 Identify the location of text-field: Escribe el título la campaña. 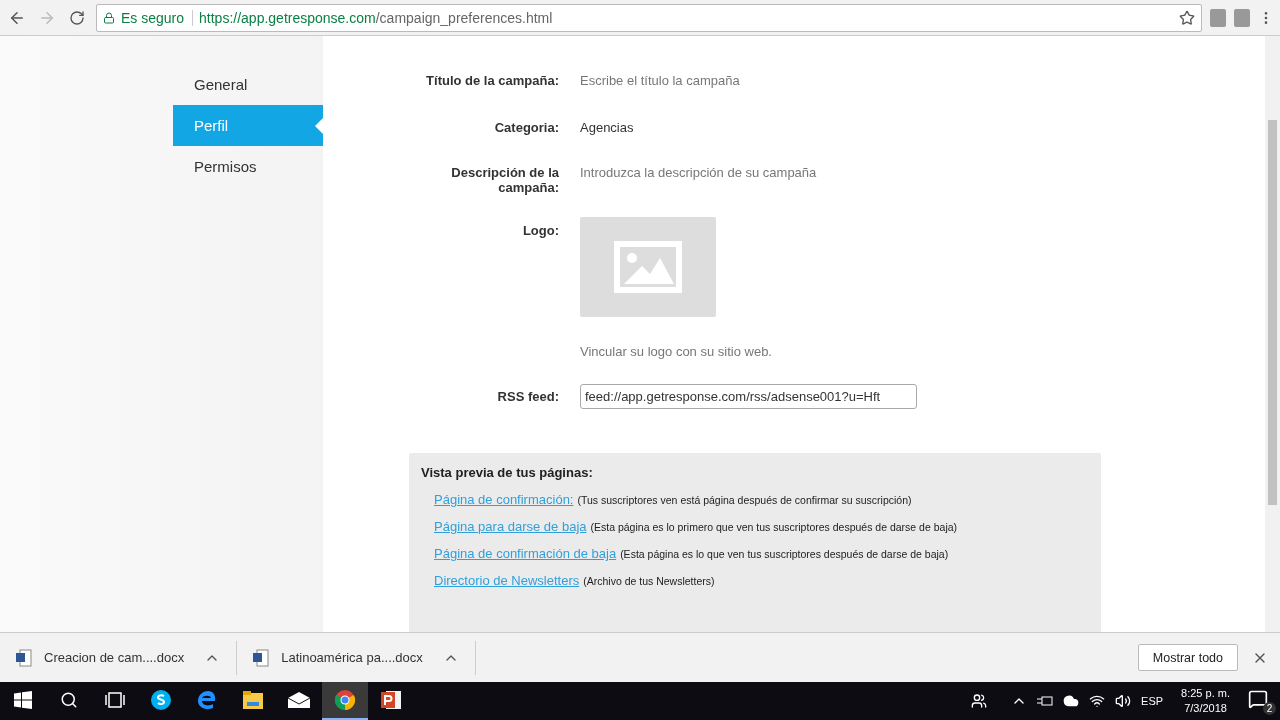
(922, 80).